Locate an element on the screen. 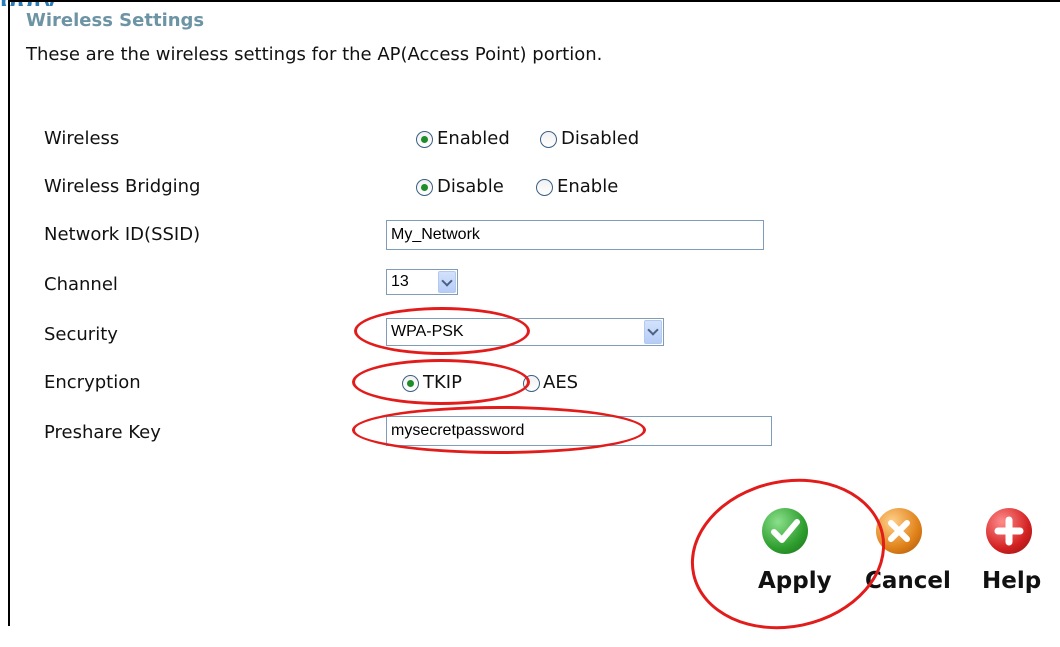 This screenshot has height=647, width=1060. cancel-button-label: Cancel is located at coordinates (908, 581).